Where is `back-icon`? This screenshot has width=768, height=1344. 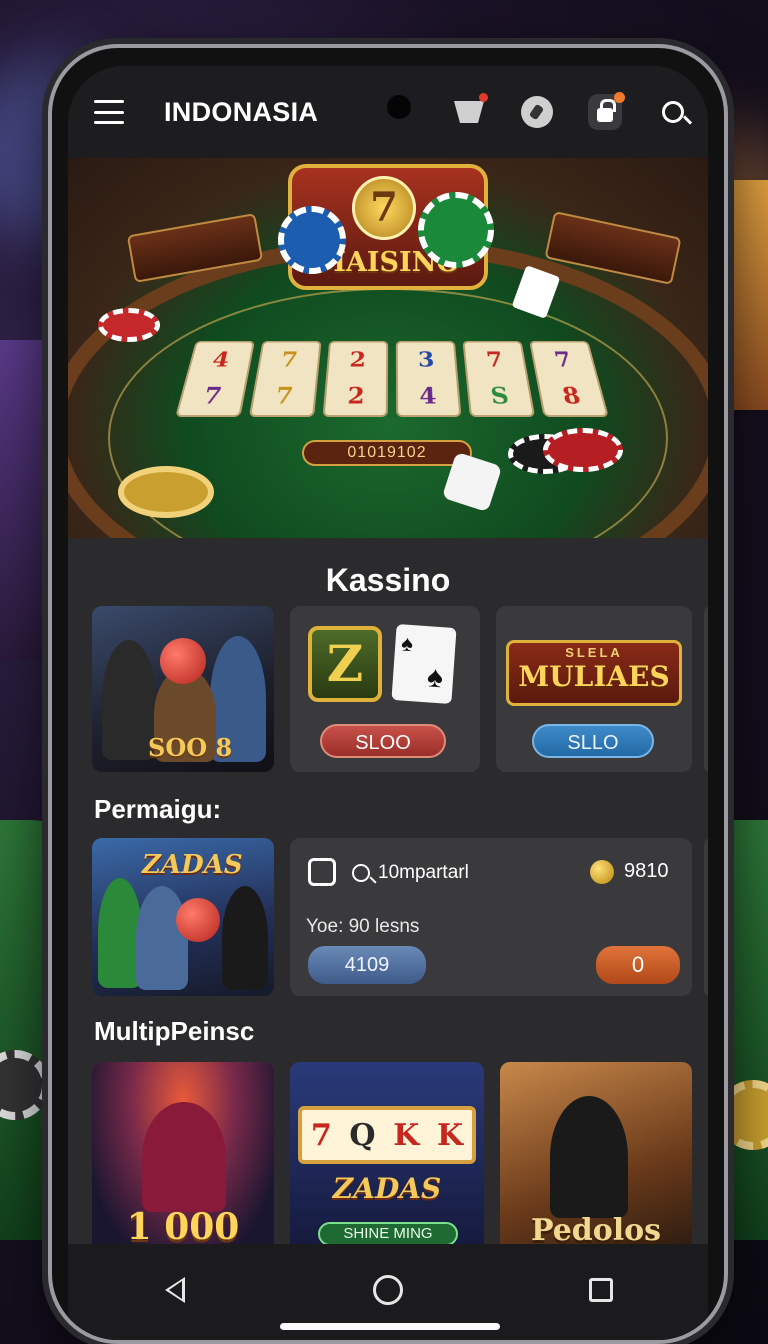
back-icon is located at coordinates (175, 1290).